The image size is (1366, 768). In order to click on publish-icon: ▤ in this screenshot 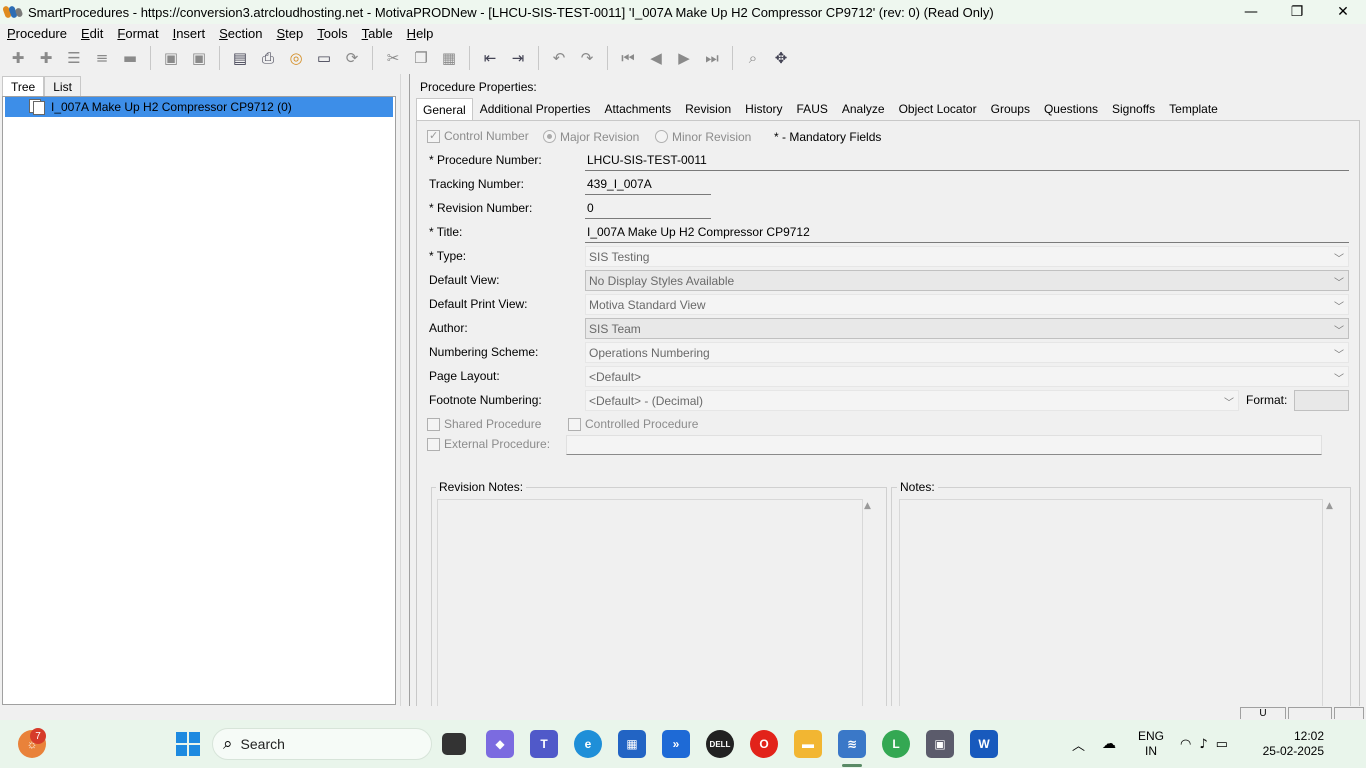, I will do `click(240, 58)`.